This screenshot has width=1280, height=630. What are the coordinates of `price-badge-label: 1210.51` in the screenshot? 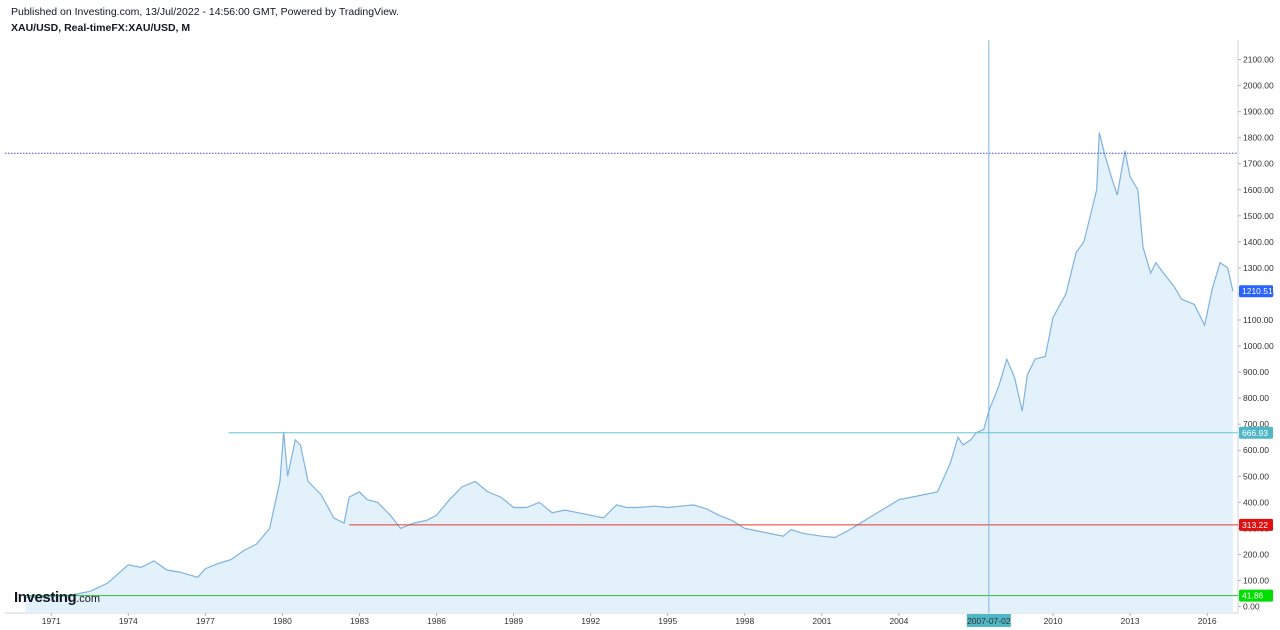 It's located at (1257, 291).